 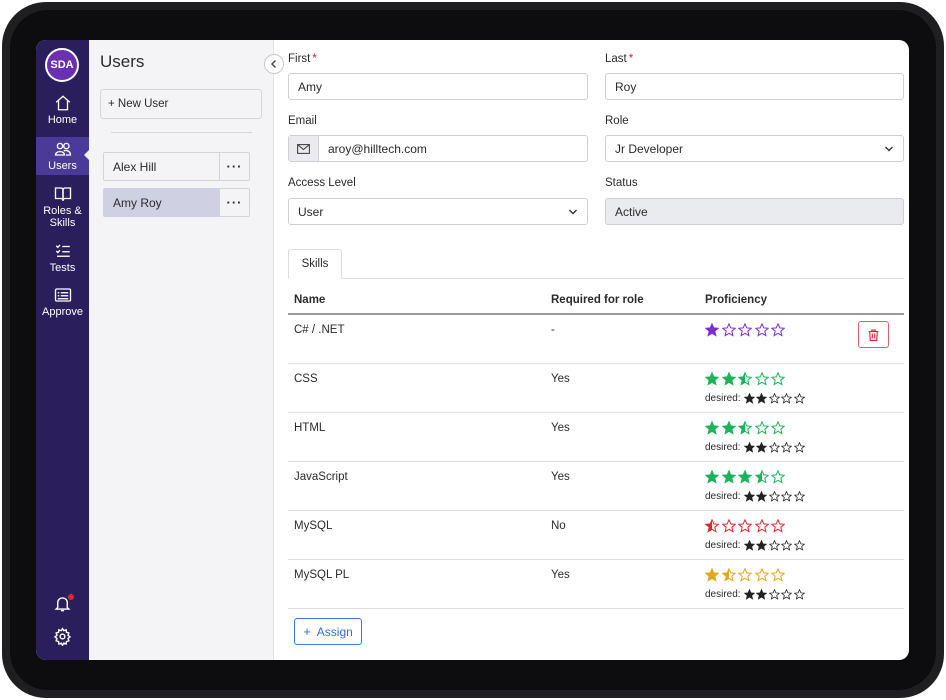 I want to click on user-name: Alex Hill, so click(x=161, y=166).